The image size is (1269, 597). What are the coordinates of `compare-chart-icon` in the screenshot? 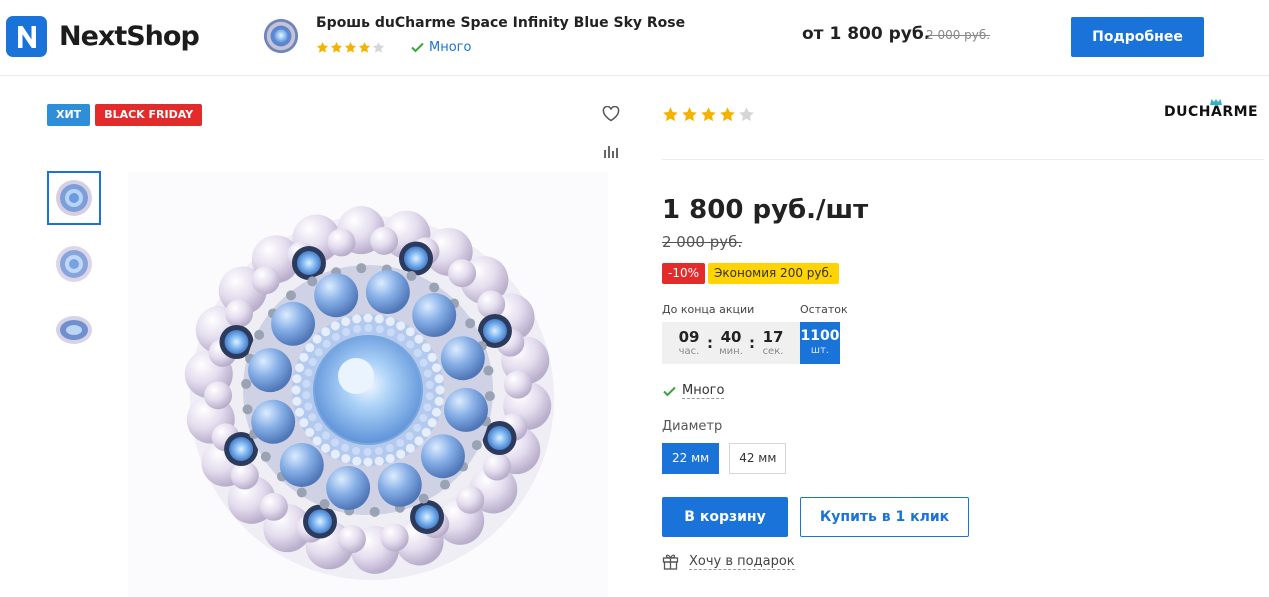 It's located at (611, 151).